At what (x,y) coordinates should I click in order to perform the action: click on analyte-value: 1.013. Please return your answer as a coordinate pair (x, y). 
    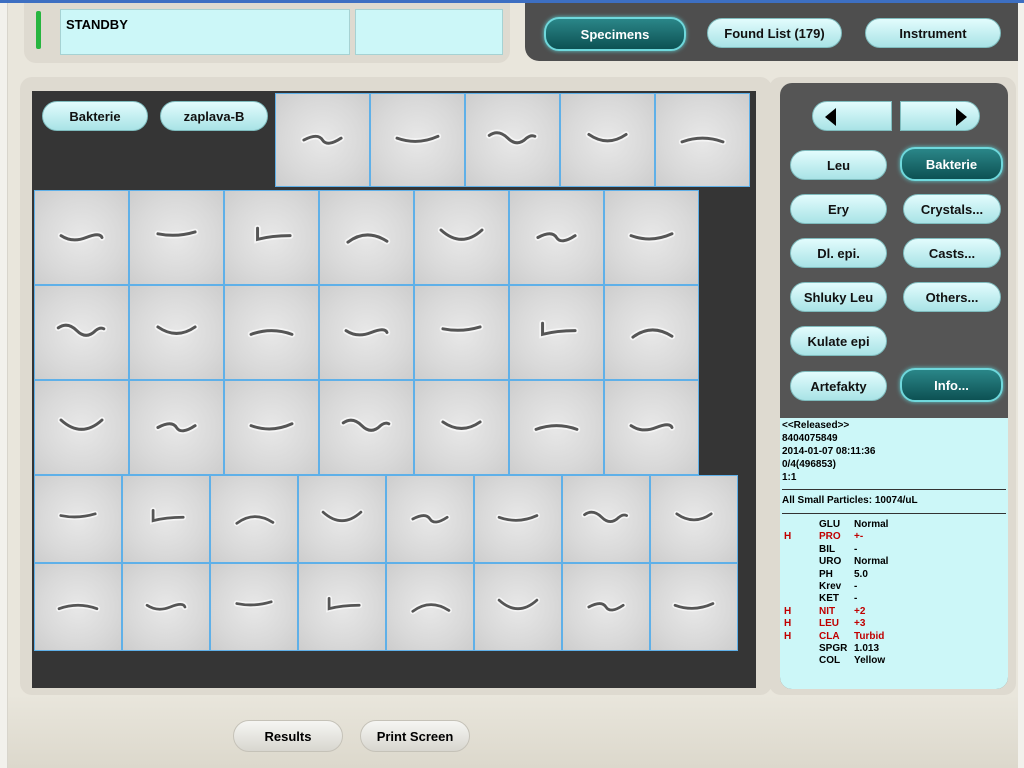
    Looking at the image, I should click on (867, 648).